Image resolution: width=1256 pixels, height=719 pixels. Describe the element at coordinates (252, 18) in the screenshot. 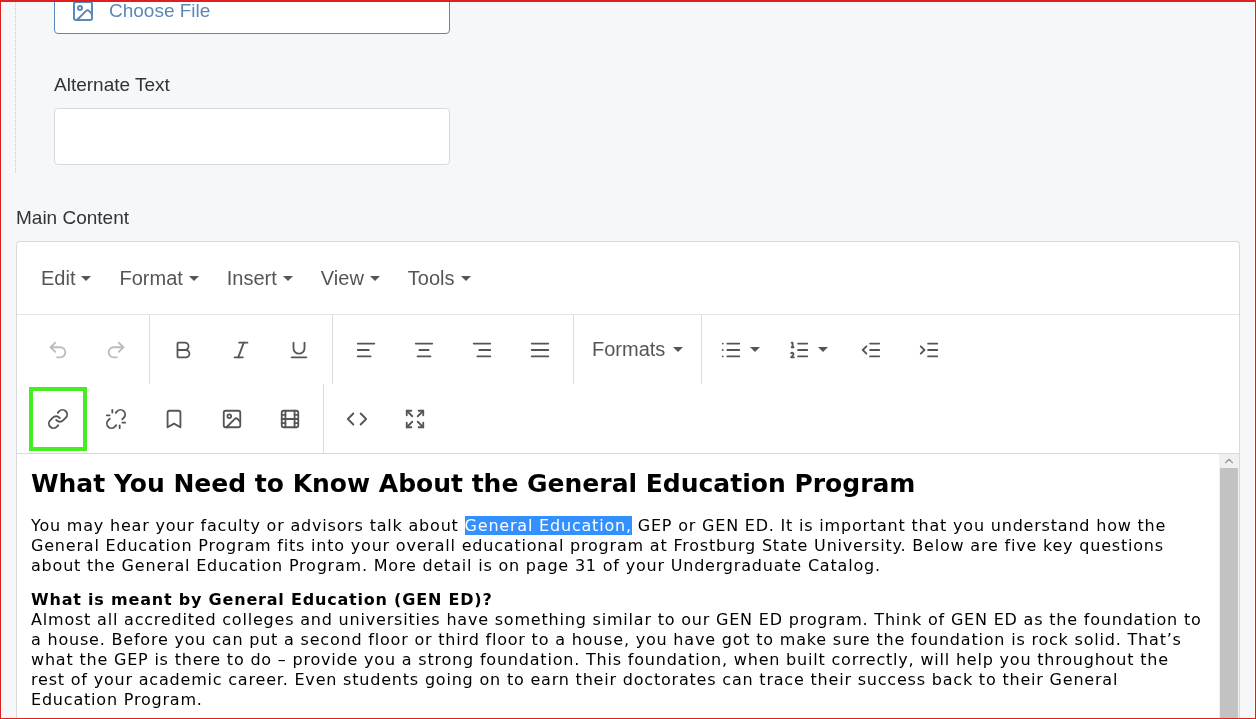

I see `choose-file-button: Choose File` at that location.